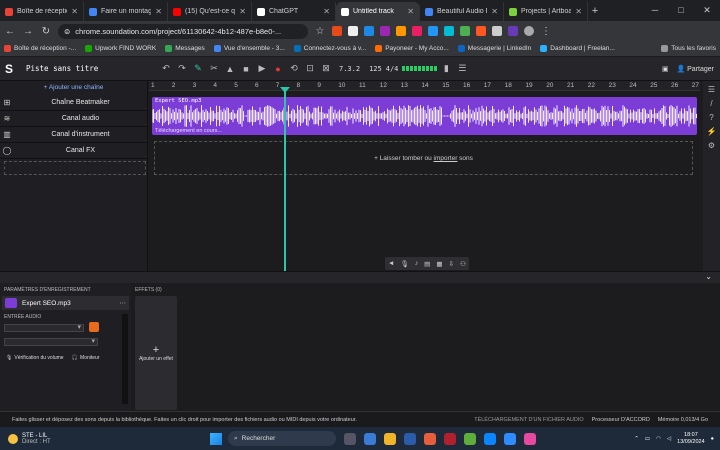  Describe the element at coordinates (156, 353) in the screenshot. I see `add-effect-button: + Ajouter un effet` at that location.